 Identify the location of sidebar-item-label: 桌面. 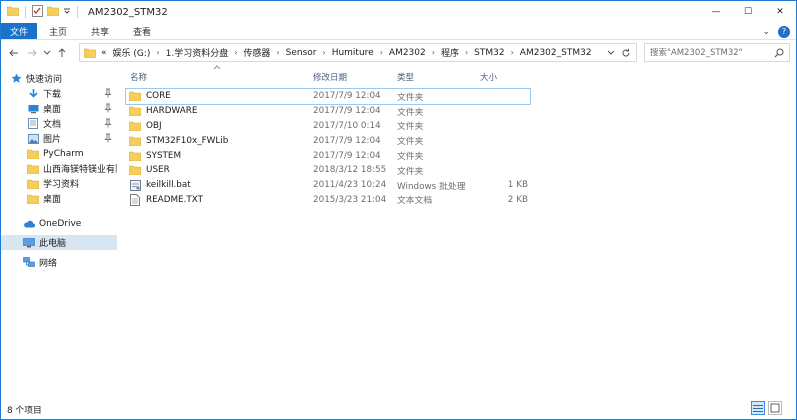
(52, 200).